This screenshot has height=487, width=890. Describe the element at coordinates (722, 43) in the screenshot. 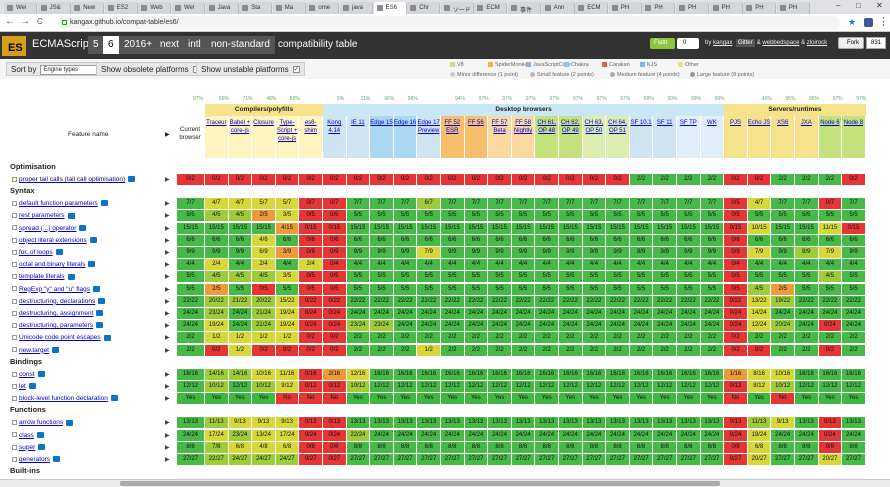

I see `author-link-kangax: kangax` at that location.